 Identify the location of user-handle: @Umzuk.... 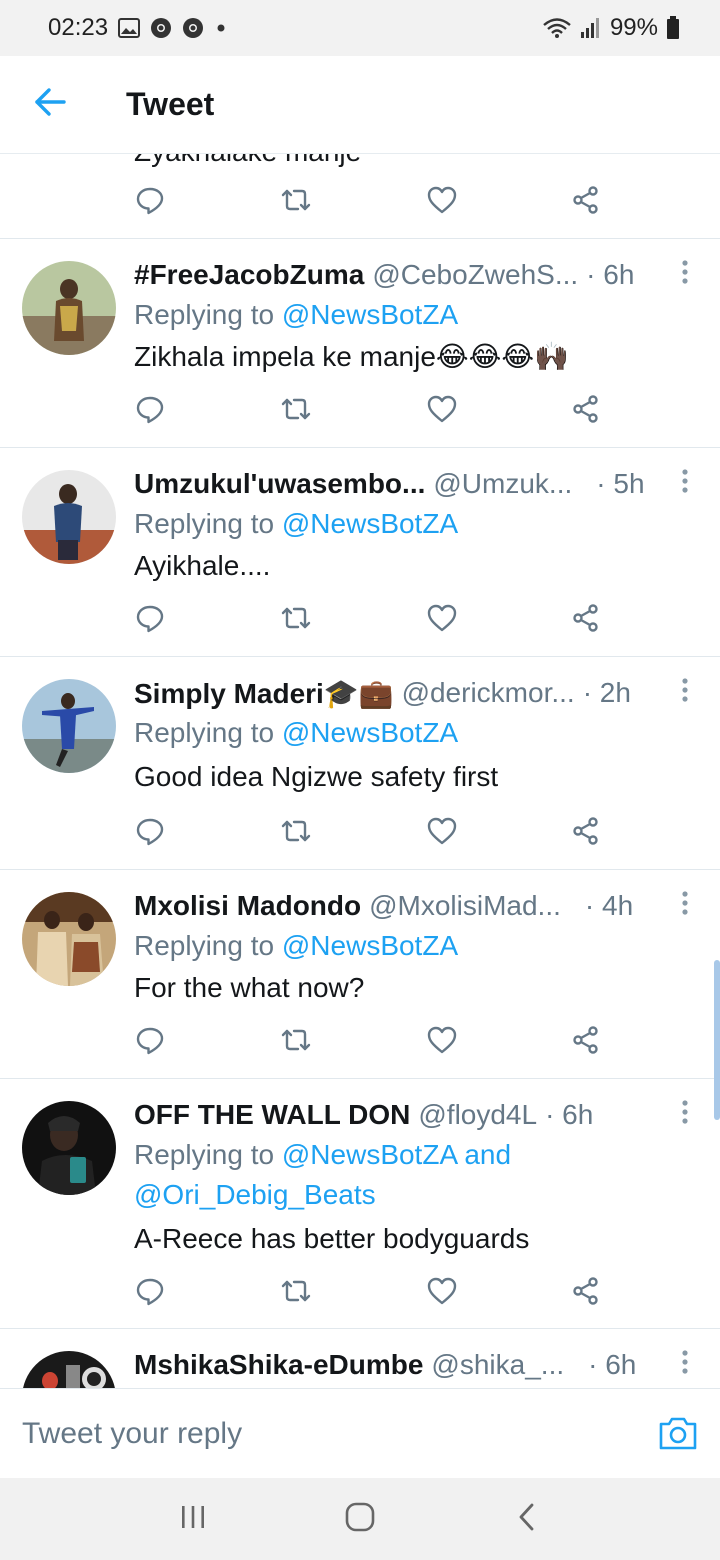
(502, 484).